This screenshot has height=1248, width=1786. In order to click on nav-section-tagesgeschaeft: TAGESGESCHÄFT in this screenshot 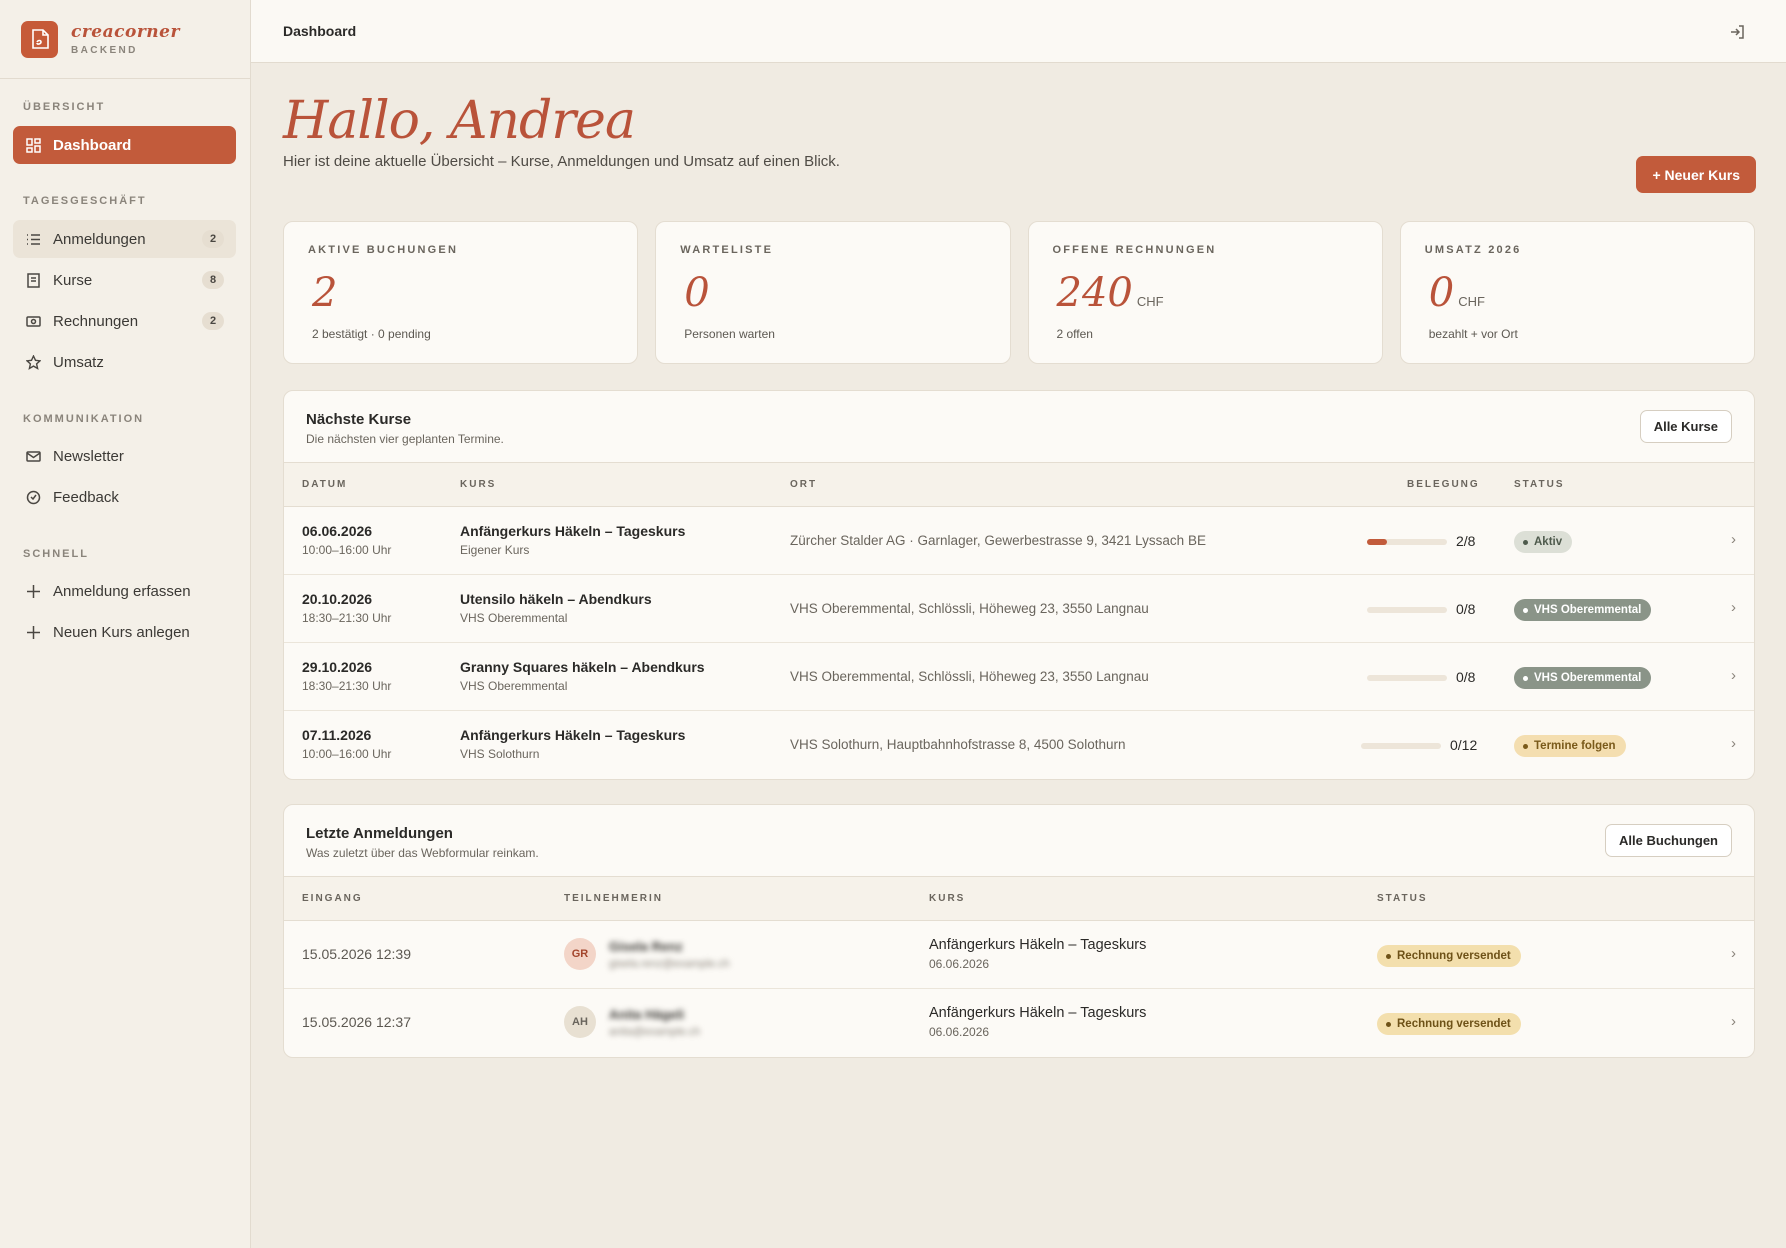, I will do `click(85, 201)`.